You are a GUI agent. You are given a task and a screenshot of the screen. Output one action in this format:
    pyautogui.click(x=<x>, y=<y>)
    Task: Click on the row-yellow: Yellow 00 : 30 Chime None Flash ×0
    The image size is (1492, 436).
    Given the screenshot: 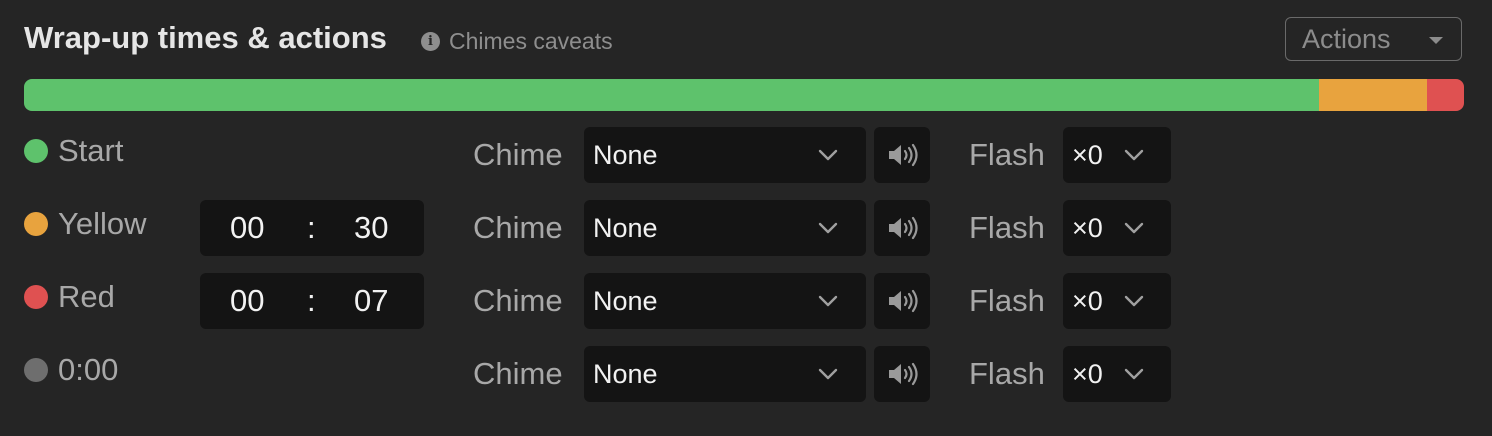 What is the action you would take?
    pyautogui.click(x=746, y=228)
    